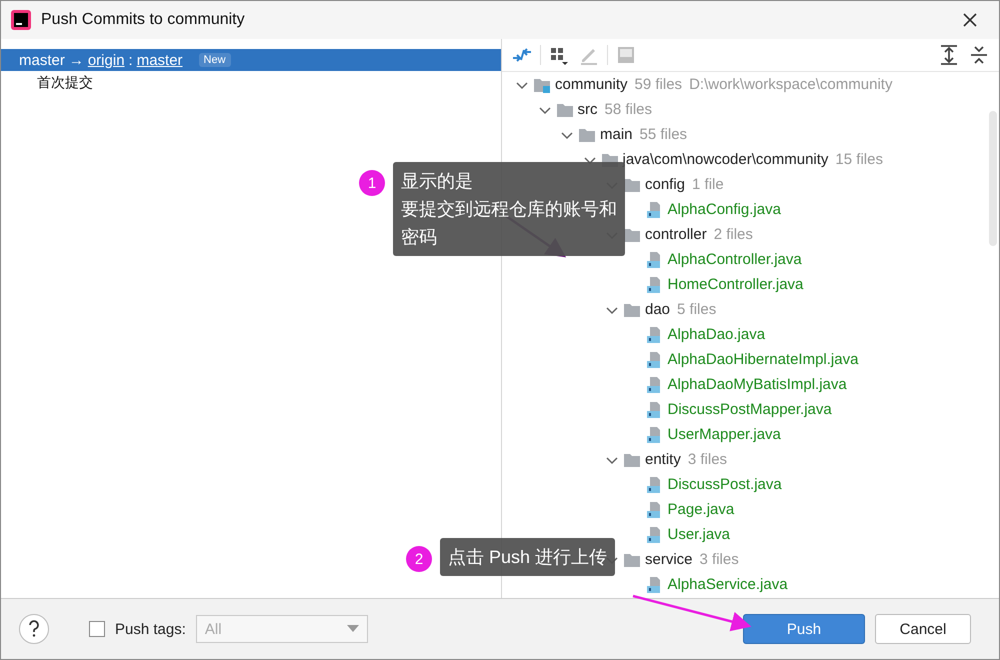 This screenshot has height=660, width=1000. Describe the element at coordinates (736, 284) in the screenshot. I see `file-name: HomeController.java` at that location.